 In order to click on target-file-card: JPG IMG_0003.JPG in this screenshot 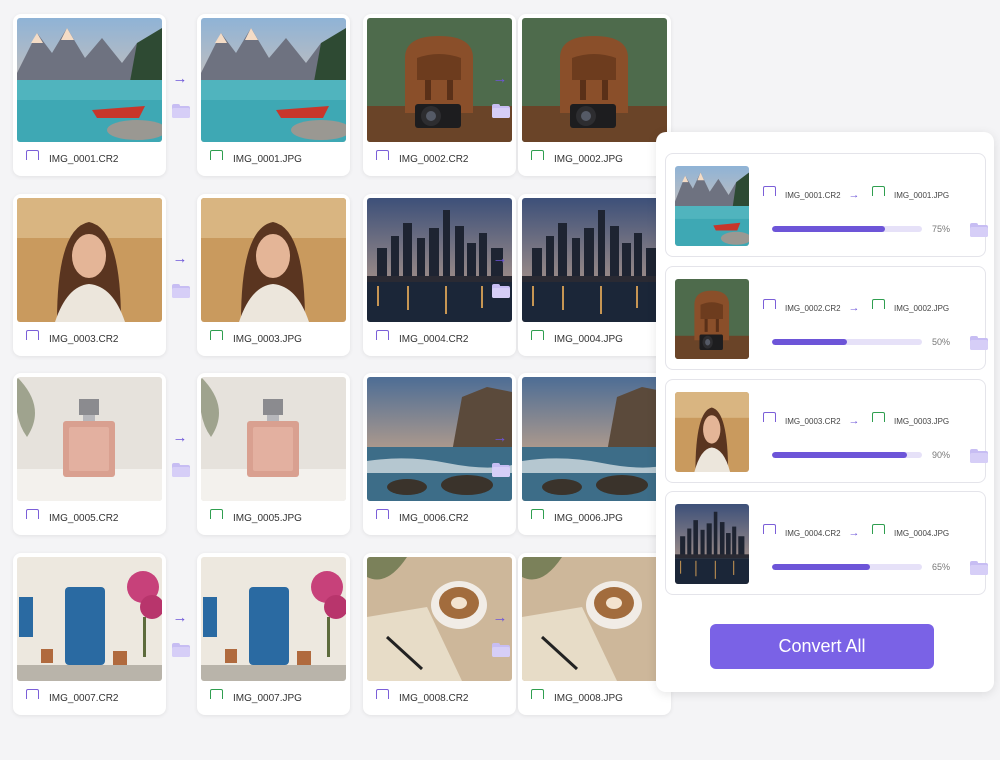, I will do `click(273, 275)`.